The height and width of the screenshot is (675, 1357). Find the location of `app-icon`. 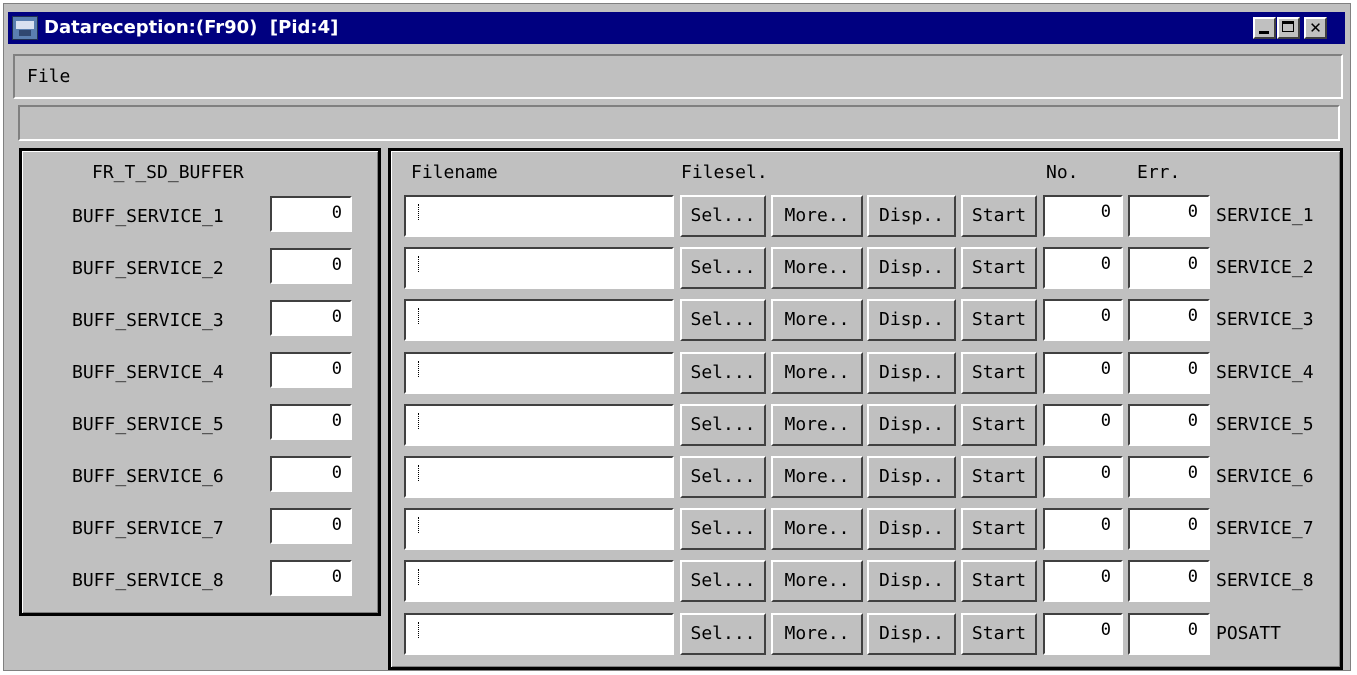

app-icon is located at coordinates (25, 28).